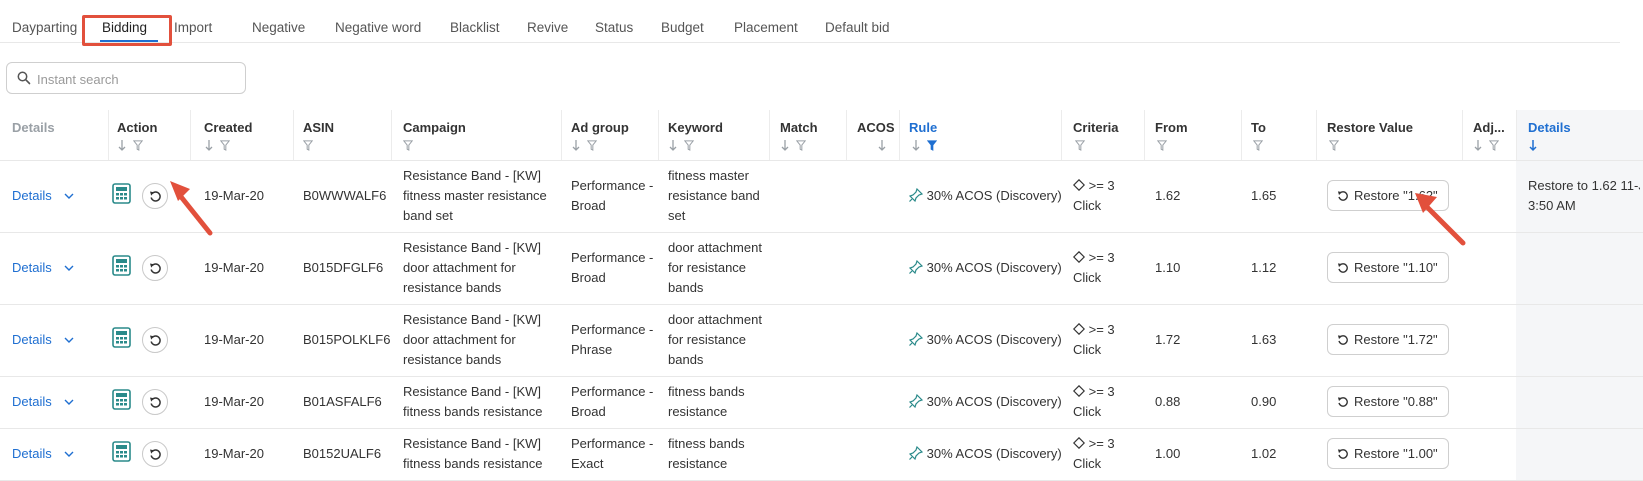 This screenshot has height=481, width=1643. Describe the element at coordinates (682, 27) in the screenshot. I see `tab-budget: Budget` at that location.